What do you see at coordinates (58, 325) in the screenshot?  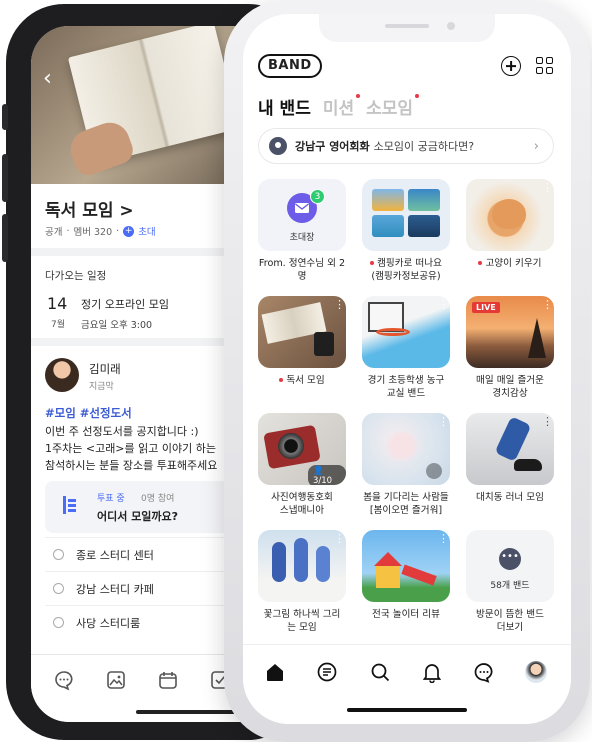 I see `event-month: 7월` at bounding box center [58, 325].